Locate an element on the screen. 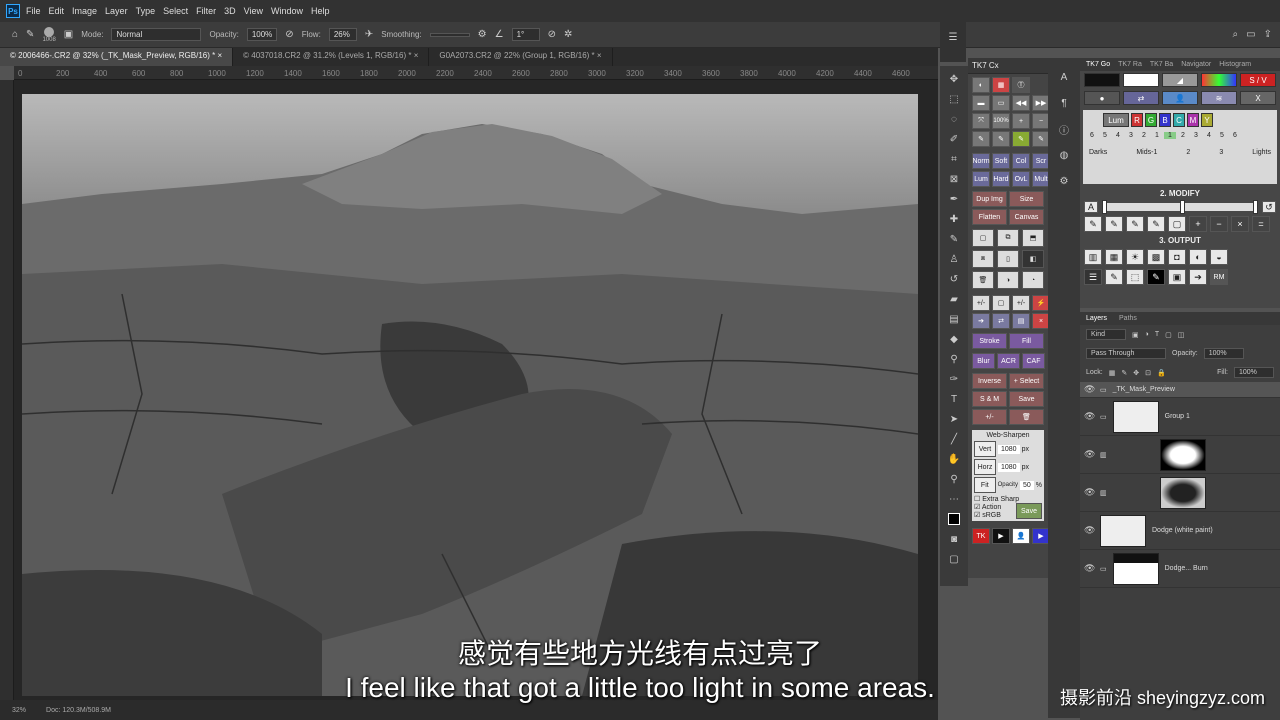 Image resolution: width=1280 pixels, height=720 pixels. tab-layers: Layers is located at coordinates (1096, 318).